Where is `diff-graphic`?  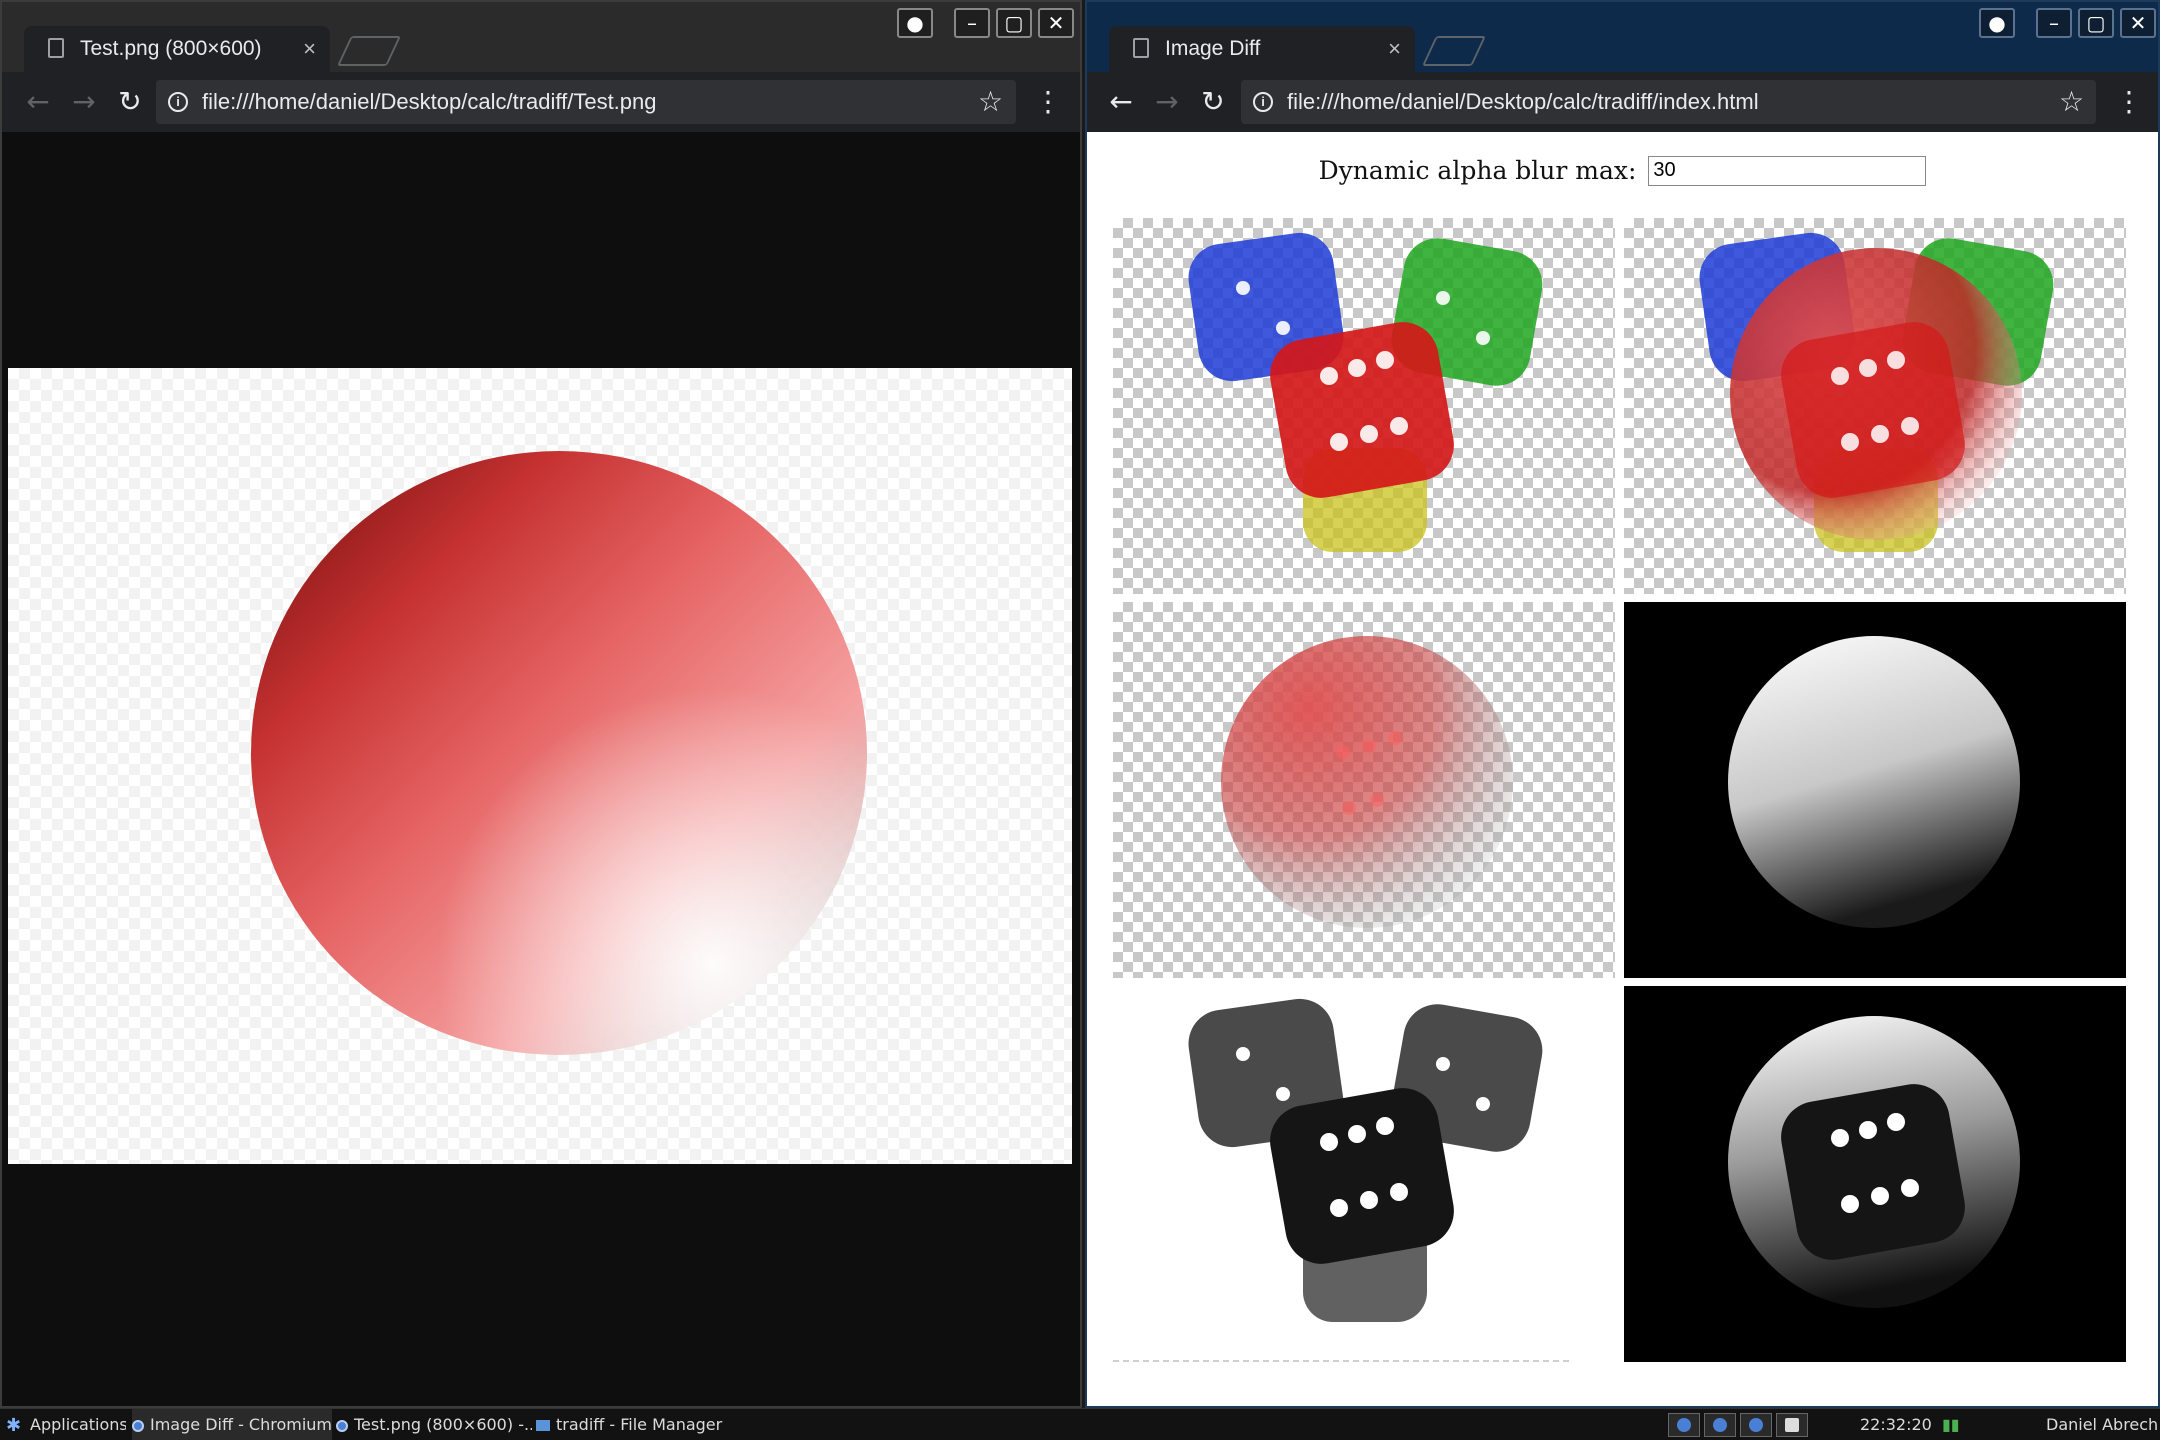 diff-graphic is located at coordinates (1874, 1162).